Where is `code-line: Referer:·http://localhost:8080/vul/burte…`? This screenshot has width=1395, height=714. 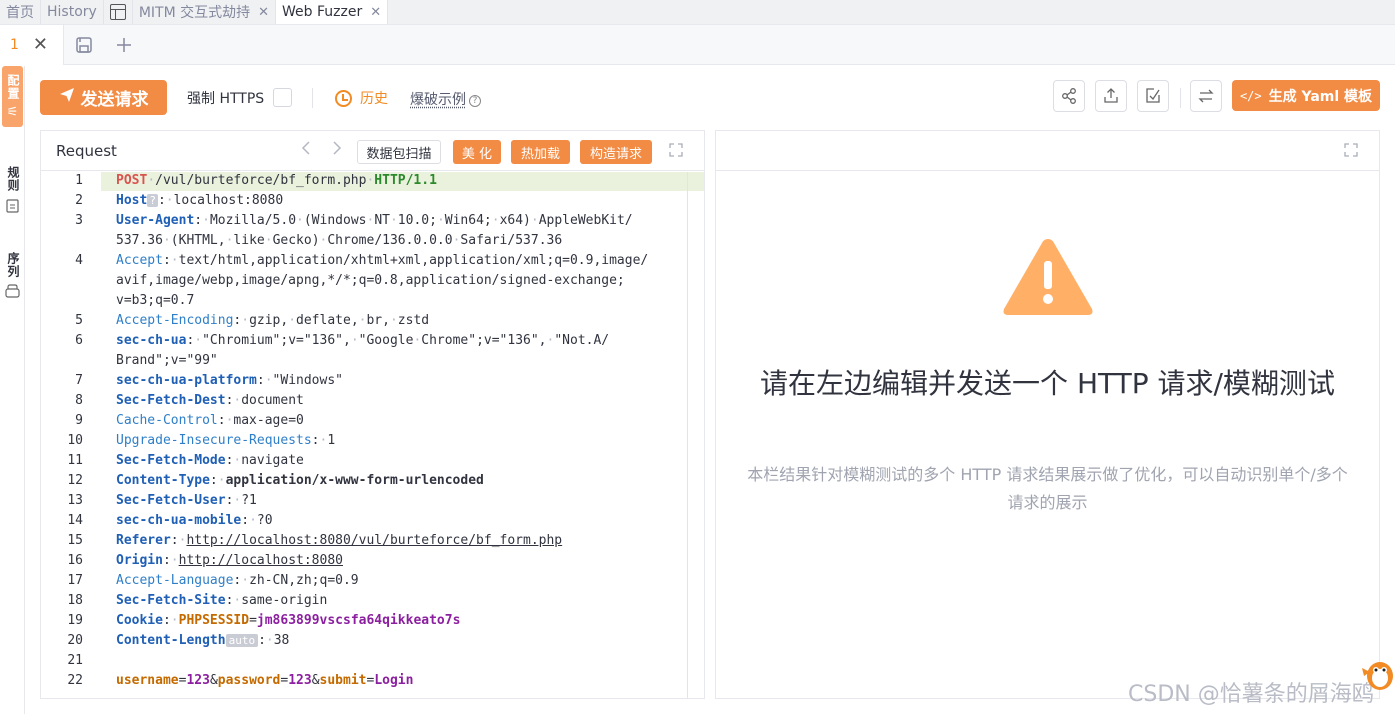
code-line: Referer:·http://localhost:8080/vul/burte… is located at coordinates (339, 540).